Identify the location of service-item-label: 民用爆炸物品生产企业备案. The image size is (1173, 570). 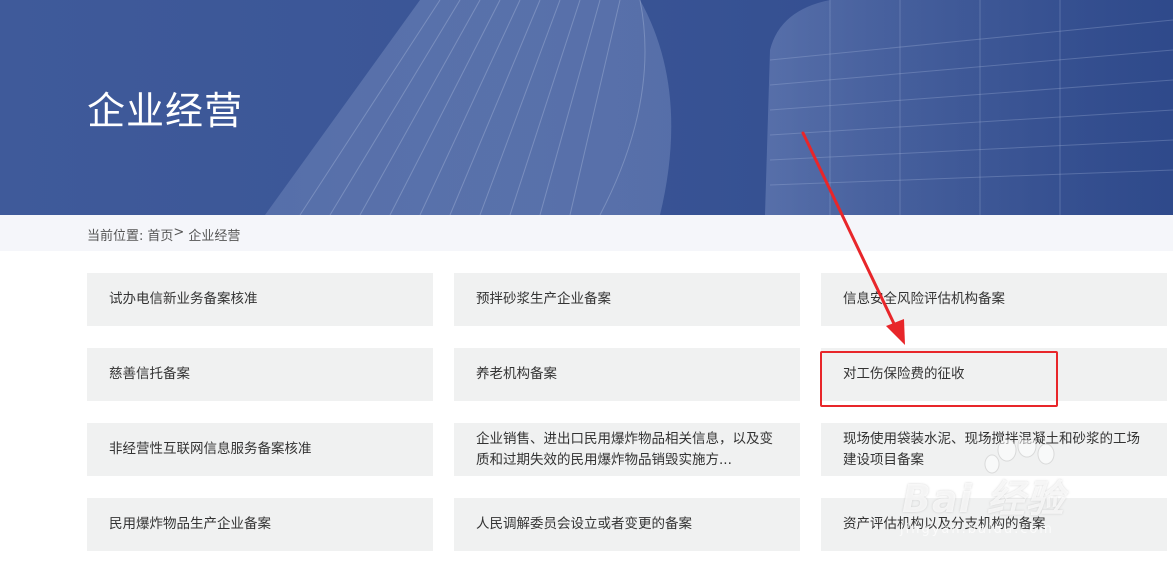
(190, 524).